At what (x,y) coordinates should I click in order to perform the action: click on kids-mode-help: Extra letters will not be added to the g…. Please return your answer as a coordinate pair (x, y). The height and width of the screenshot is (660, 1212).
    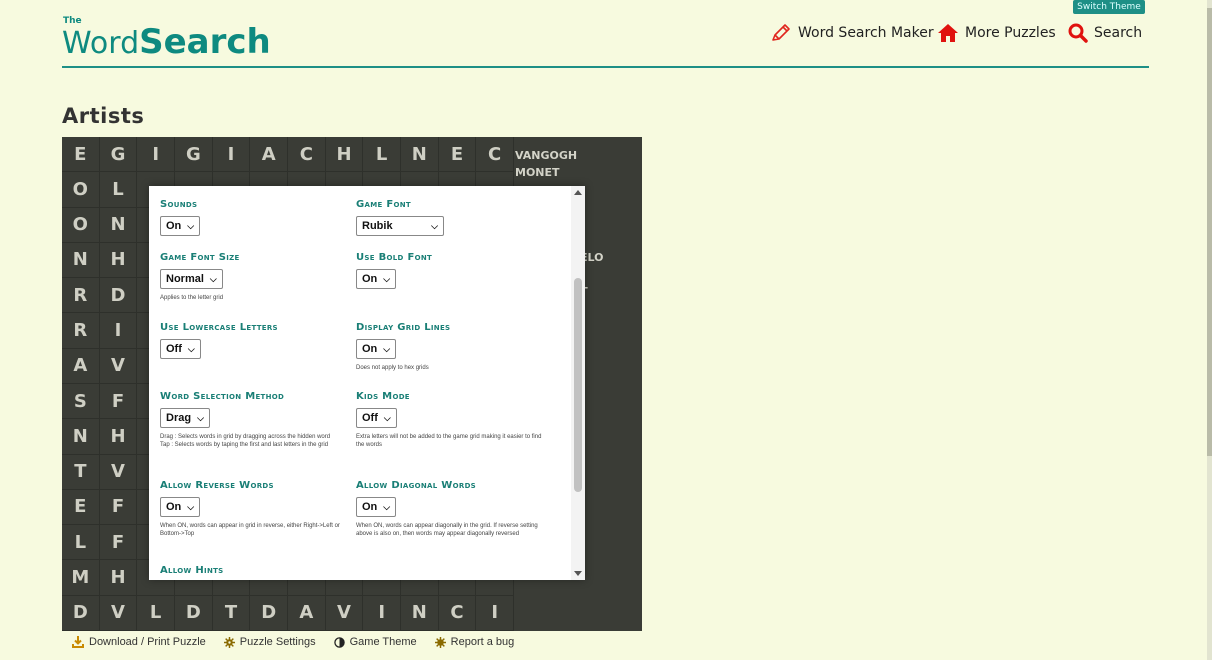
    Looking at the image, I should click on (449, 441).